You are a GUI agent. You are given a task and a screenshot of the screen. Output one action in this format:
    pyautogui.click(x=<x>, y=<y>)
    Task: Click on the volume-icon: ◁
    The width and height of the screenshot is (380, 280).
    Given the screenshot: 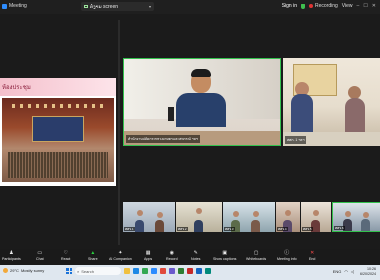 What is the action you would take?
    pyautogui.click(x=352, y=271)
    